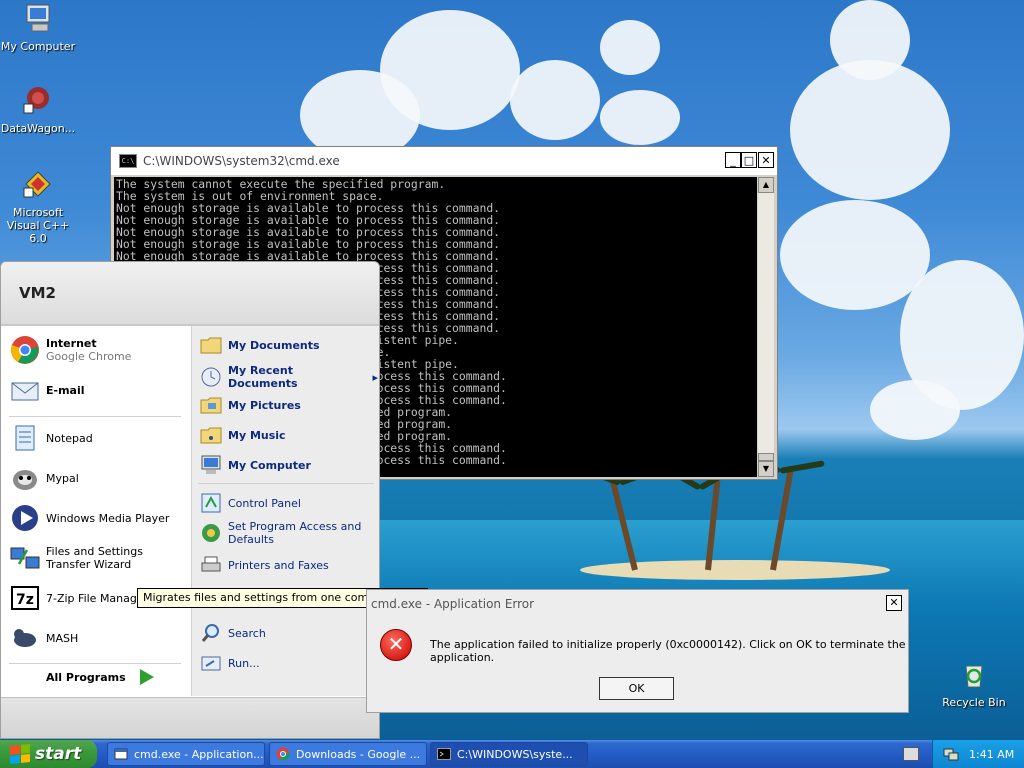  I want to click on recent-item-transfer-wizard: Files and Settings Transfer Wizard, so click(99, 558).